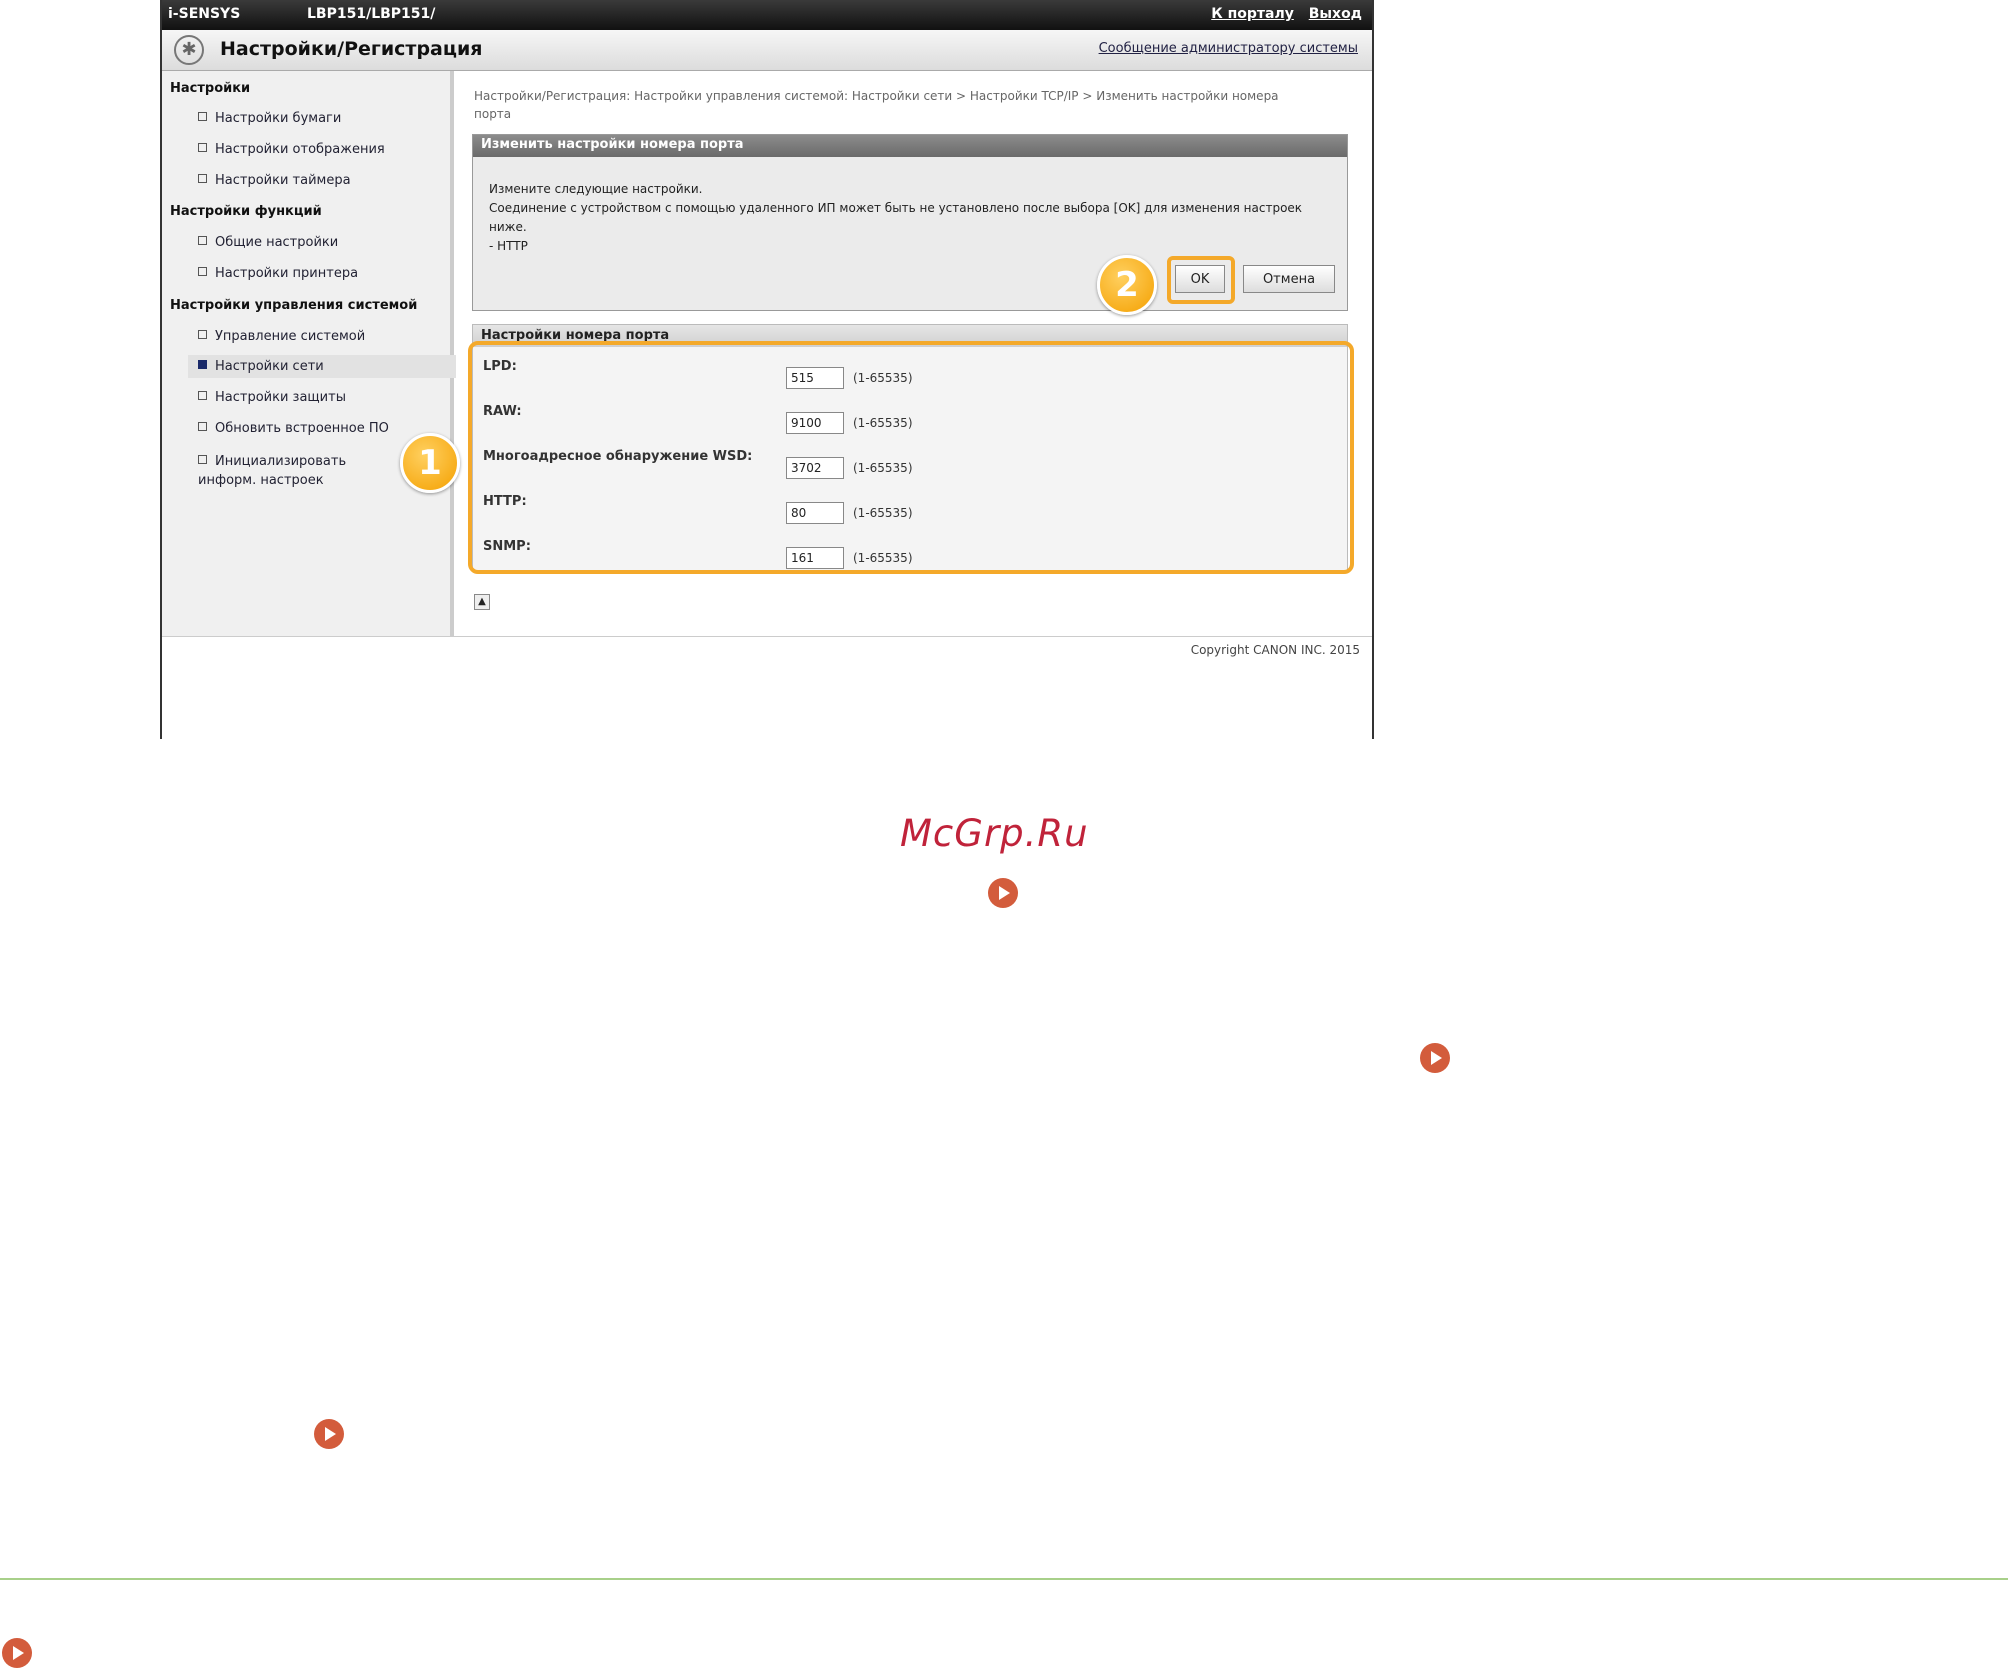 This screenshot has height=1668, width=2008. Describe the element at coordinates (767, 15) in the screenshot. I see `top-bar: i-SENSYS LBP151/LBP151/ К порталу Выход` at that location.